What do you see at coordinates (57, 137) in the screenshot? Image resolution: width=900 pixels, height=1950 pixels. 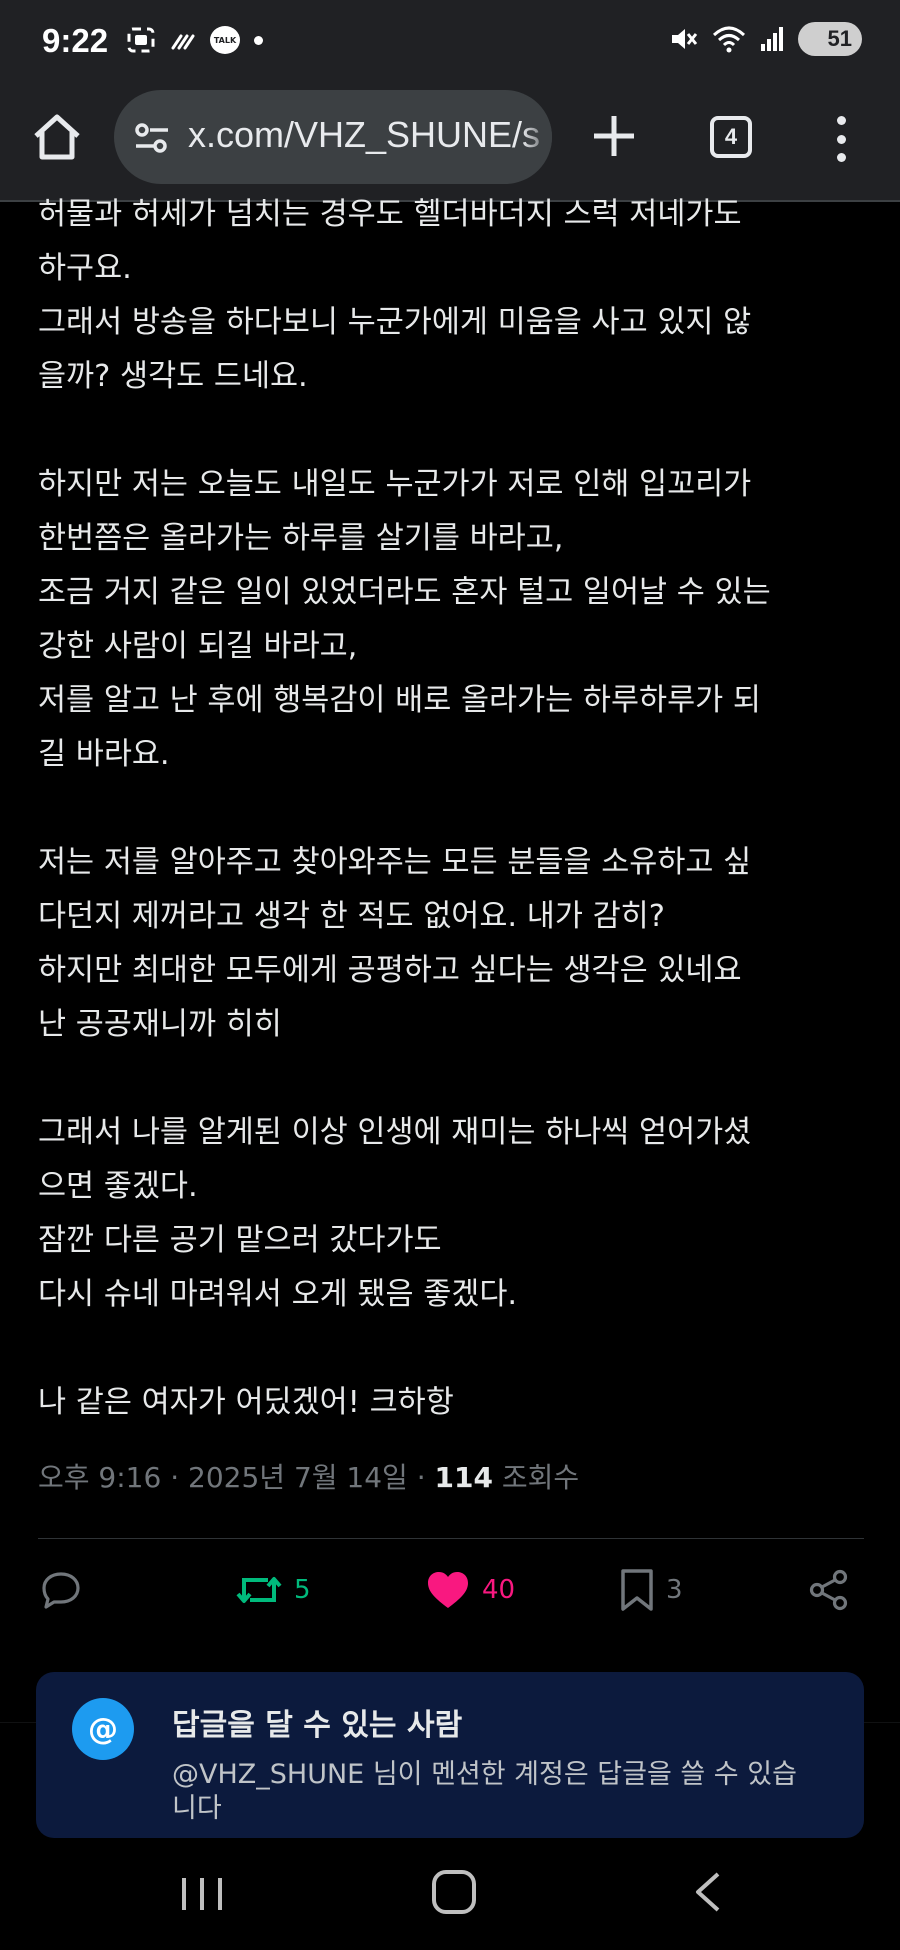 I see `home-icon` at bounding box center [57, 137].